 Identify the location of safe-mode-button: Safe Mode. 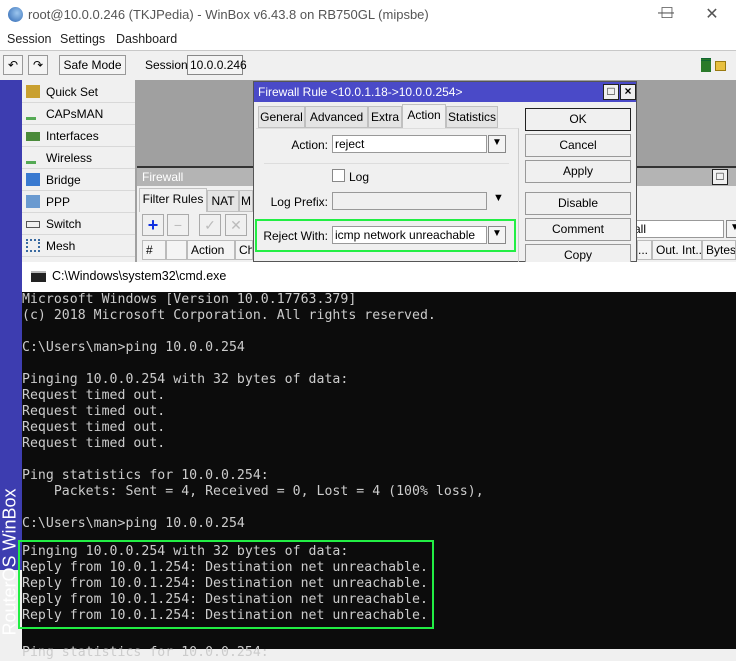
(92, 65).